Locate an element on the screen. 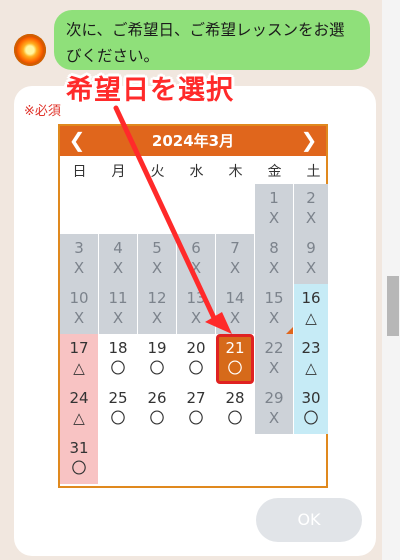  calendar-day: 23 △ is located at coordinates (311, 359).